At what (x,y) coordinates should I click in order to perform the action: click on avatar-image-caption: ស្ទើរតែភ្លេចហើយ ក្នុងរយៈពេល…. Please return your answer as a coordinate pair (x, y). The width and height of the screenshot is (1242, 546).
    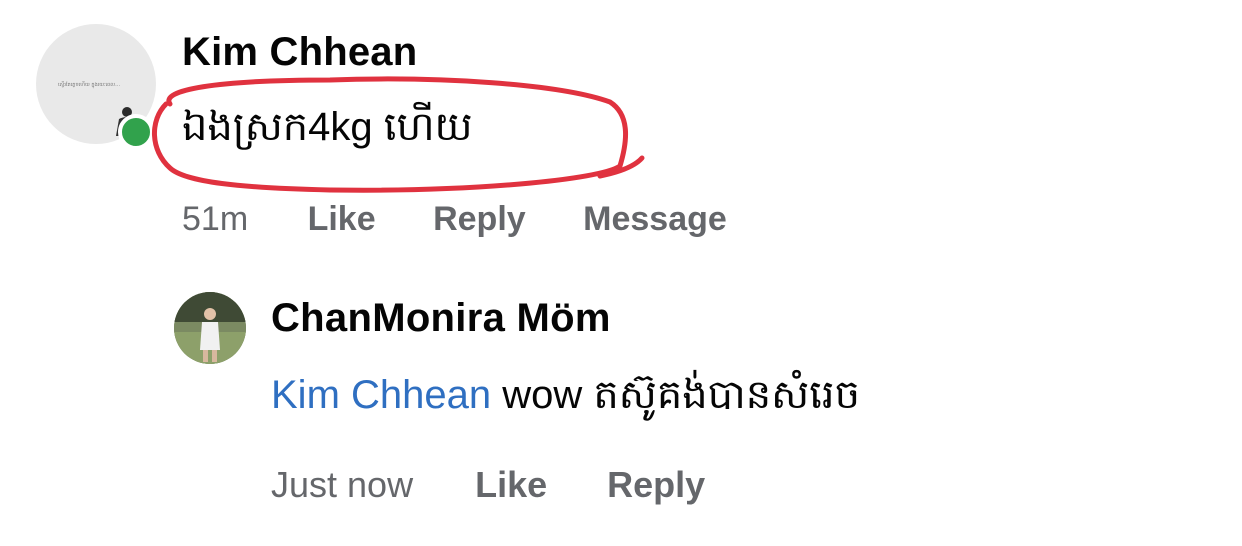
    Looking at the image, I should click on (89, 85).